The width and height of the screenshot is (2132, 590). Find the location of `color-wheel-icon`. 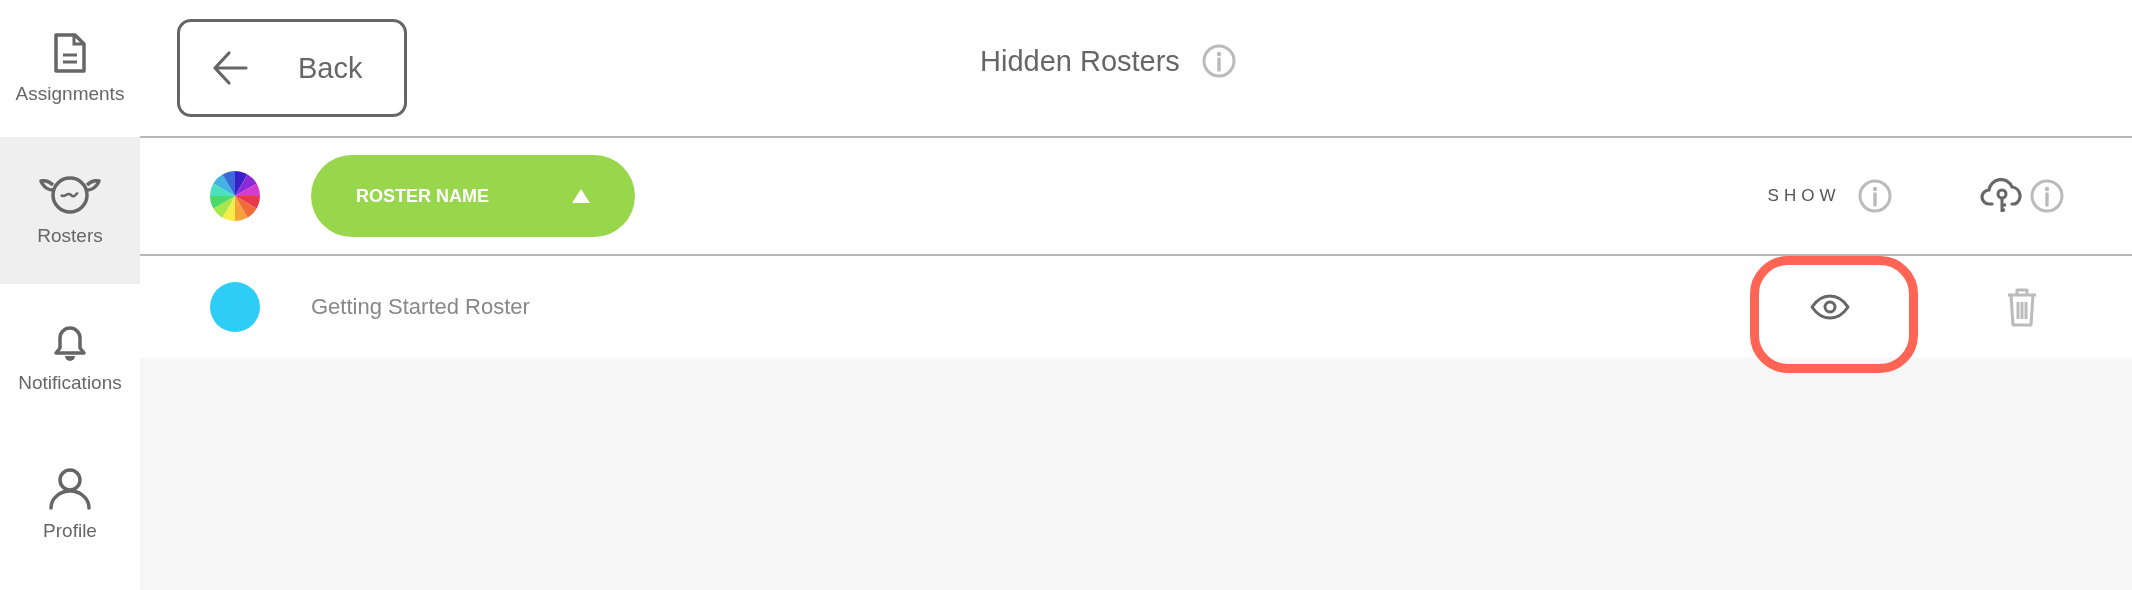

color-wheel-icon is located at coordinates (235, 196).